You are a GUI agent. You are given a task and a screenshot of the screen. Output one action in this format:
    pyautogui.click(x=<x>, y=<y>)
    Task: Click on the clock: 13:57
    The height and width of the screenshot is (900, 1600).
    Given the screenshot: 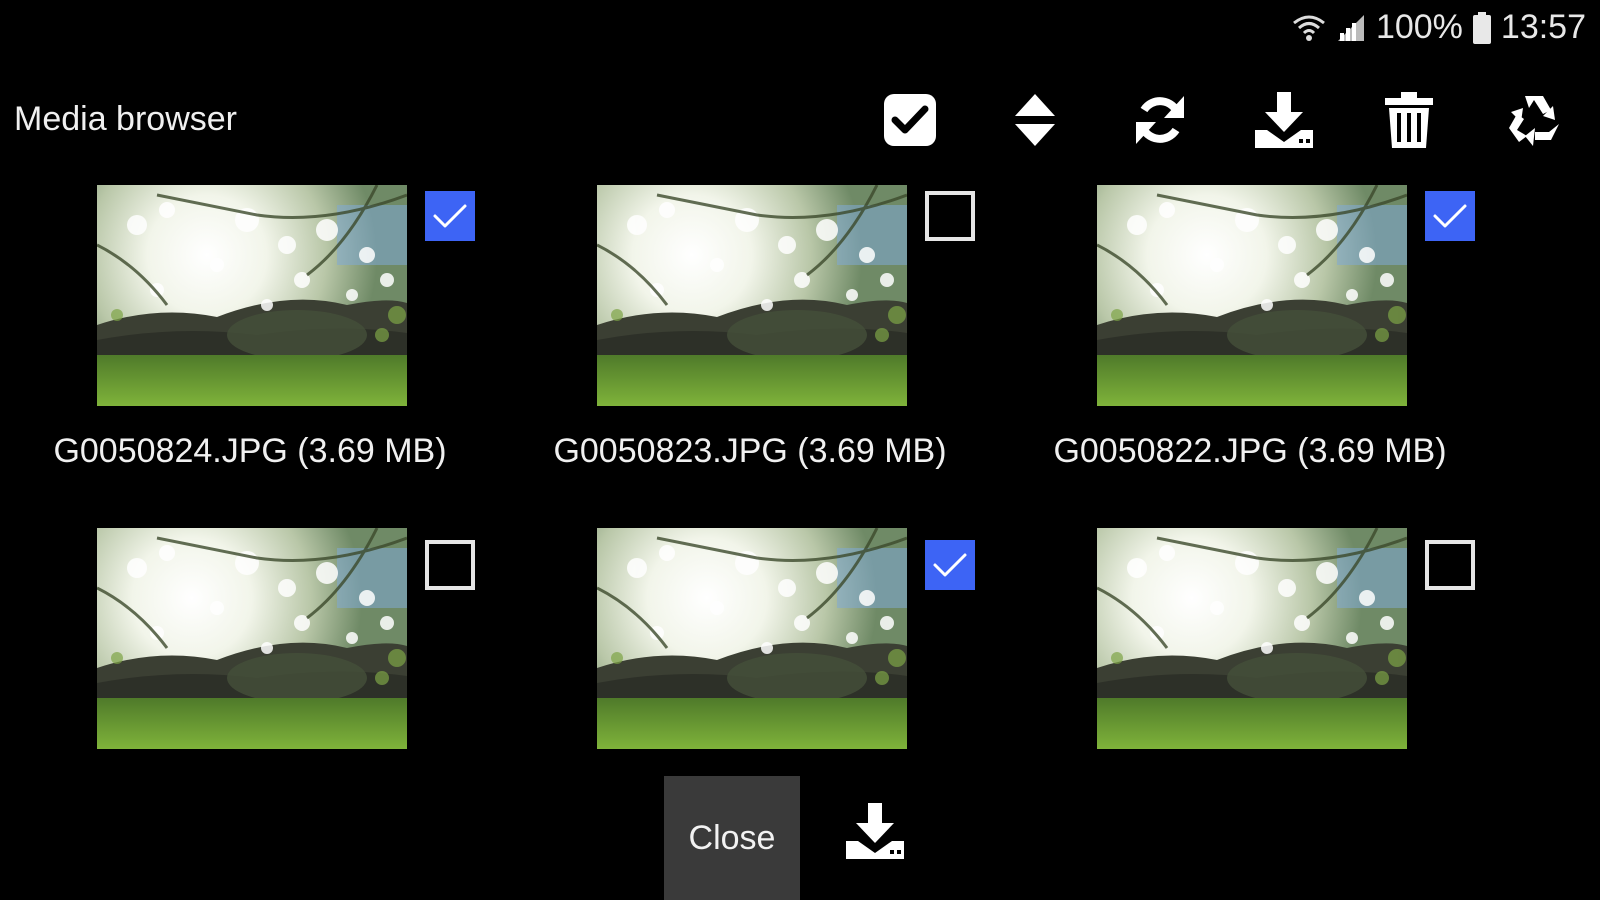 What is the action you would take?
    pyautogui.click(x=1543, y=27)
    